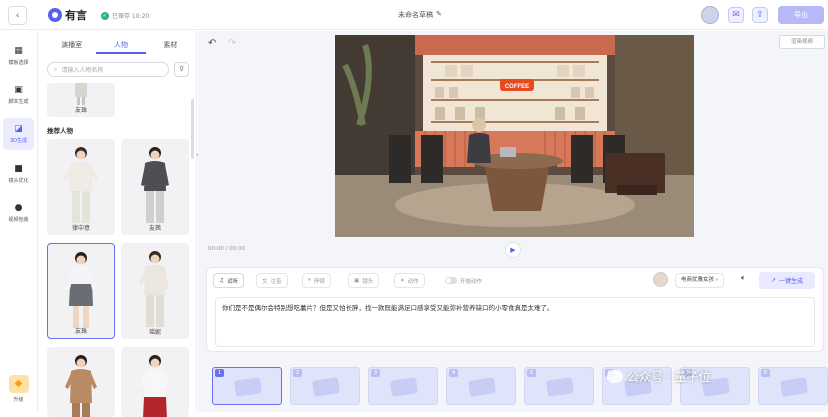 This screenshot has height=417, width=828. What do you see at coordinates (170, 46) in the screenshot?
I see `tab-assets: 素材` at bounding box center [170, 46].